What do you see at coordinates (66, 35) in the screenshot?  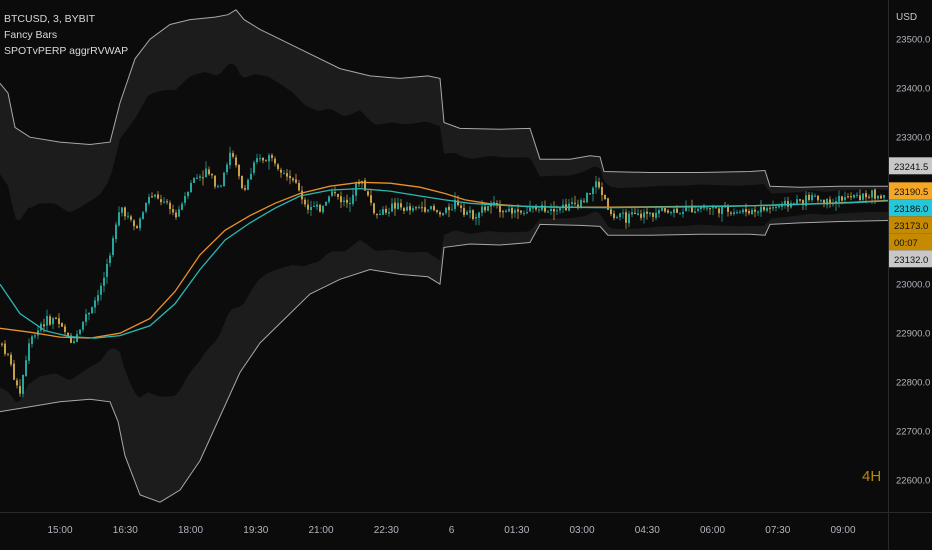 I see `indicator-fancy-bars-label: Fancy Bars` at bounding box center [66, 35].